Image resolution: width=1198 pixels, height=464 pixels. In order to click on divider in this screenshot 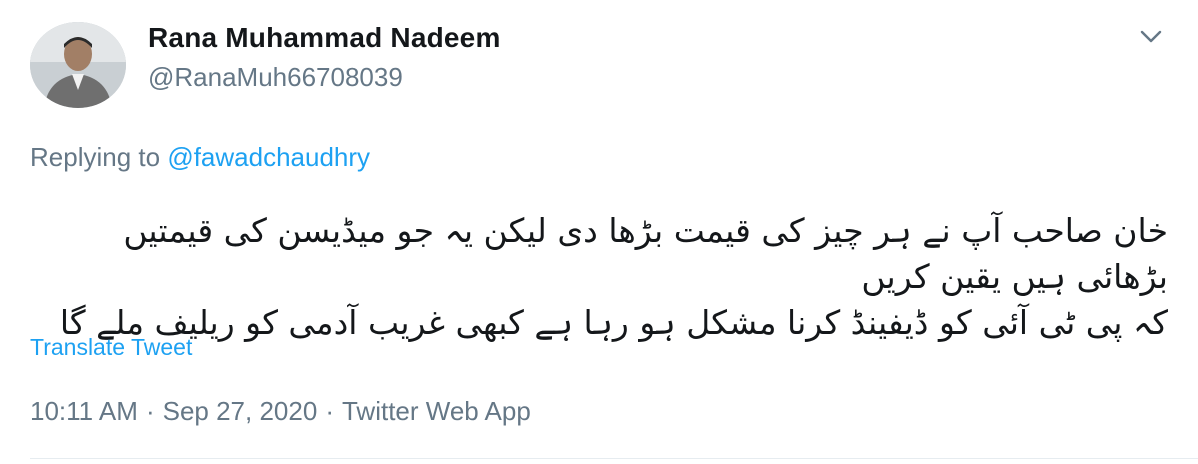, I will do `click(614, 458)`.